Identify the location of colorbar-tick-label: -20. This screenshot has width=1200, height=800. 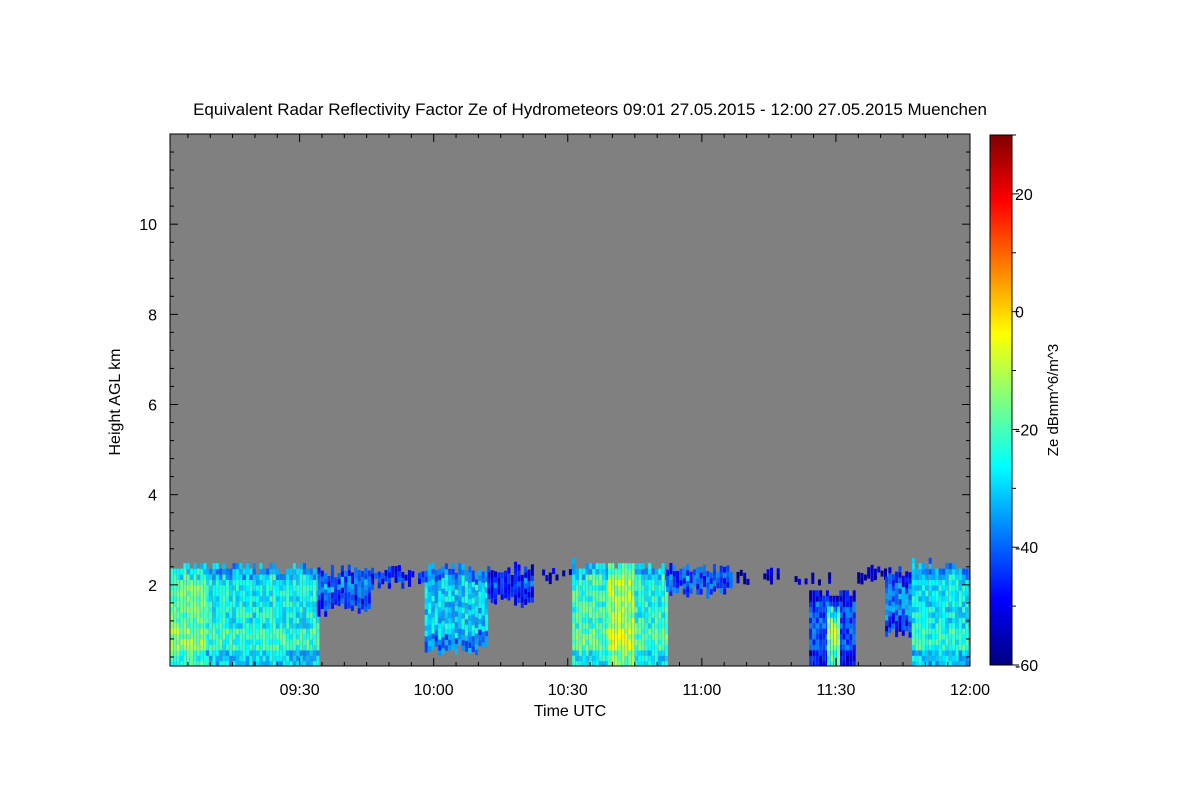
(1026, 430).